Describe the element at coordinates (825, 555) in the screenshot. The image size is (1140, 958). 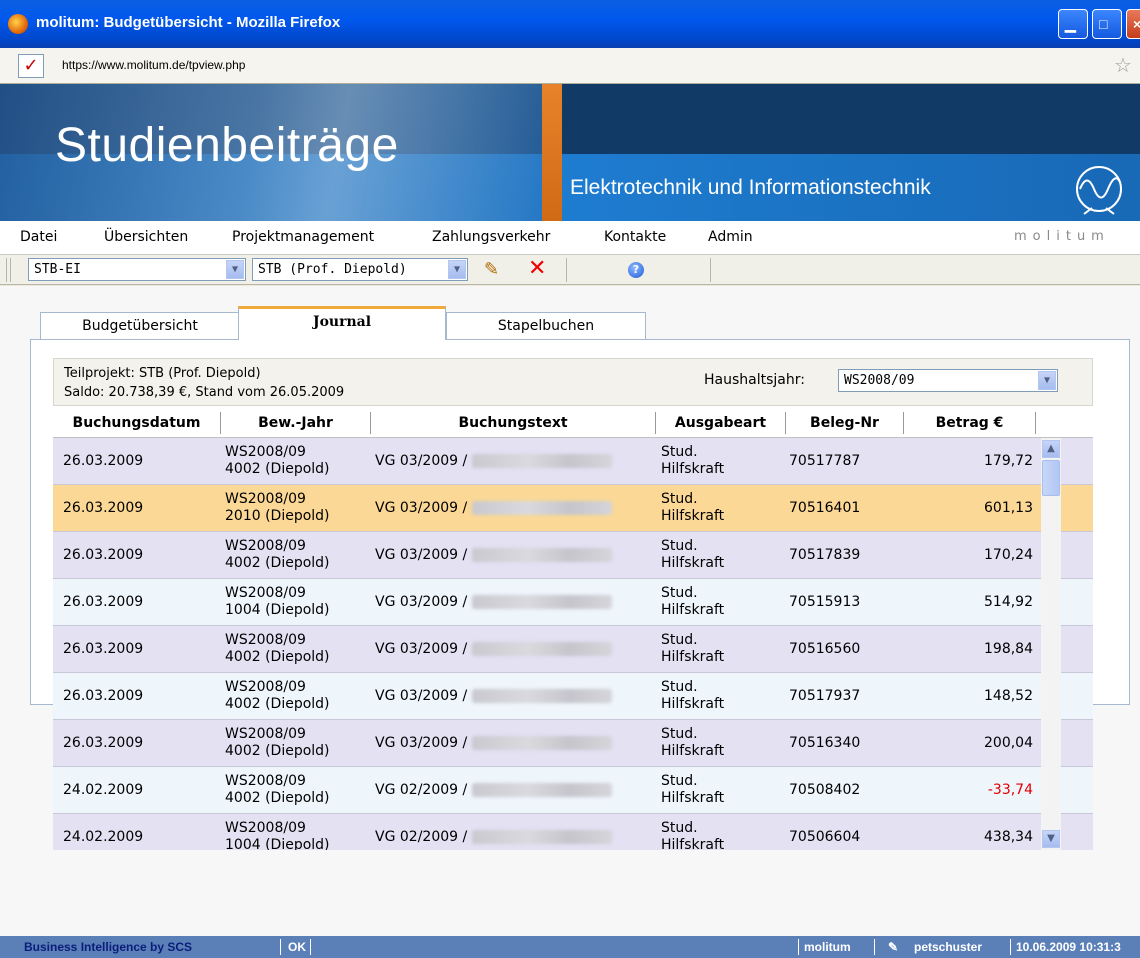
I see `cell-beleg-nr: 70517839` at that location.